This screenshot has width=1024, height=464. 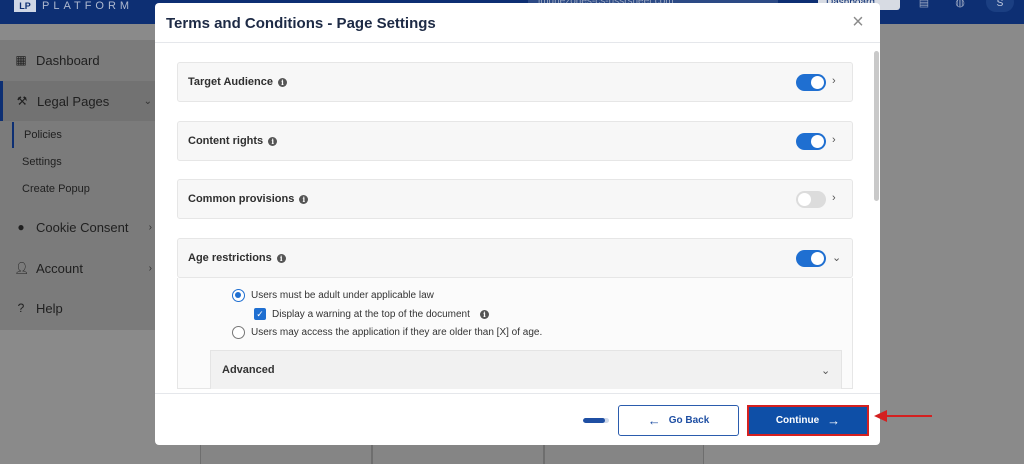 I want to click on step-progress-bar, so click(x=596, y=420).